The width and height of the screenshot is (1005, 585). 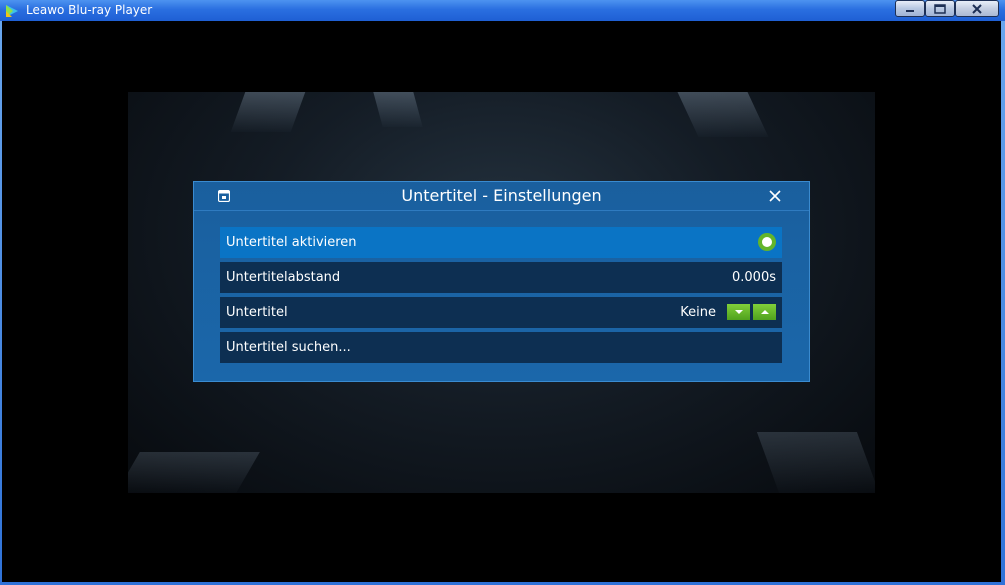 What do you see at coordinates (767, 242) in the screenshot?
I see `subtitle-enable-toggle` at bounding box center [767, 242].